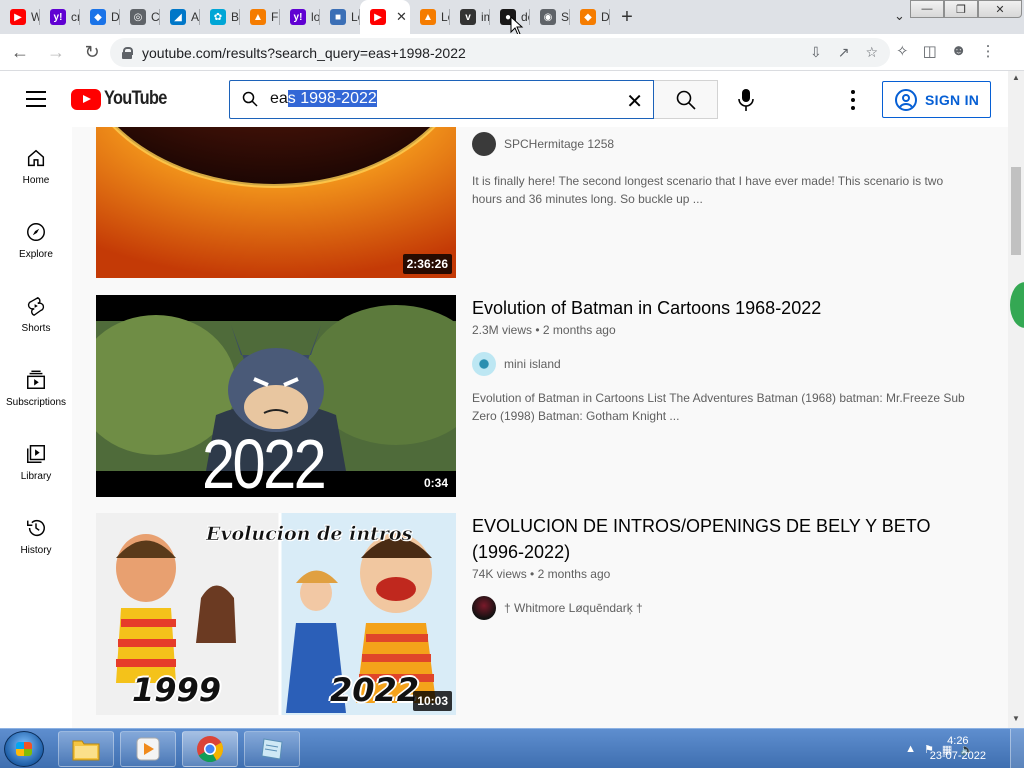  Describe the element at coordinates (60, 17) in the screenshot. I see `browser-tab: y! cry` at that location.